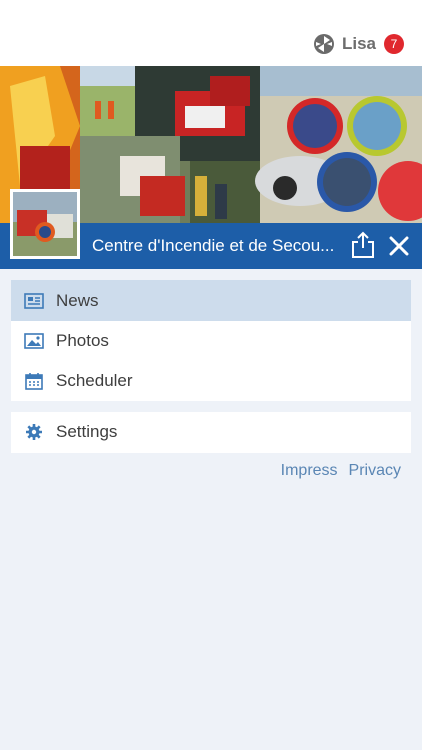  Describe the element at coordinates (34, 381) in the screenshot. I see `calendar-icon` at that location.